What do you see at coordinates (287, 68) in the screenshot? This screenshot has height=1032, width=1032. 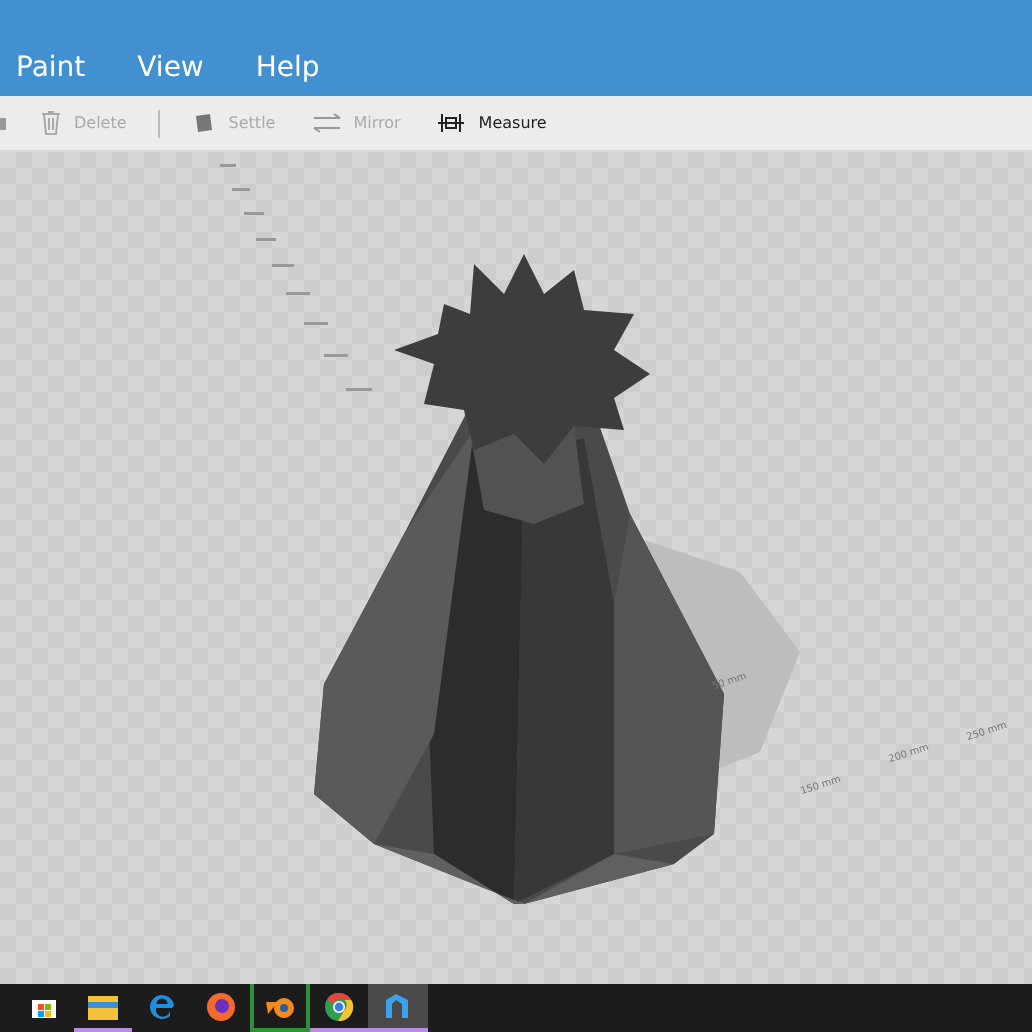 I see `menu-item: Help` at bounding box center [287, 68].